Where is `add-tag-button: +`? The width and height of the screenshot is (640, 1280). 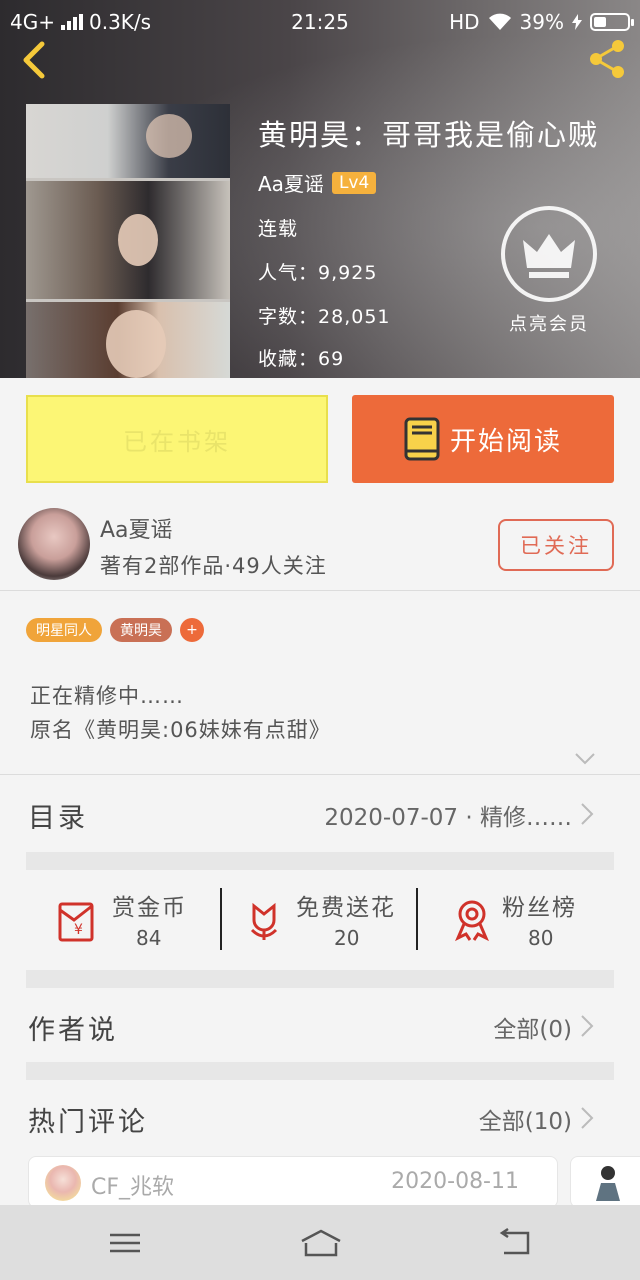
add-tag-button: + is located at coordinates (192, 630).